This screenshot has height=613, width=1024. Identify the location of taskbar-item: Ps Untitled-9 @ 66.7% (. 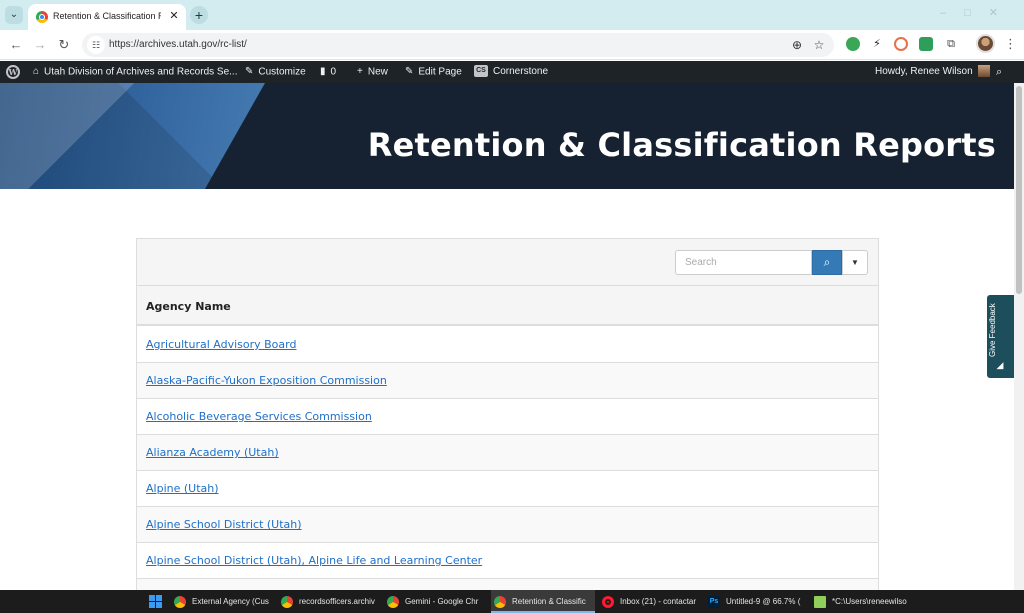
(757, 601).